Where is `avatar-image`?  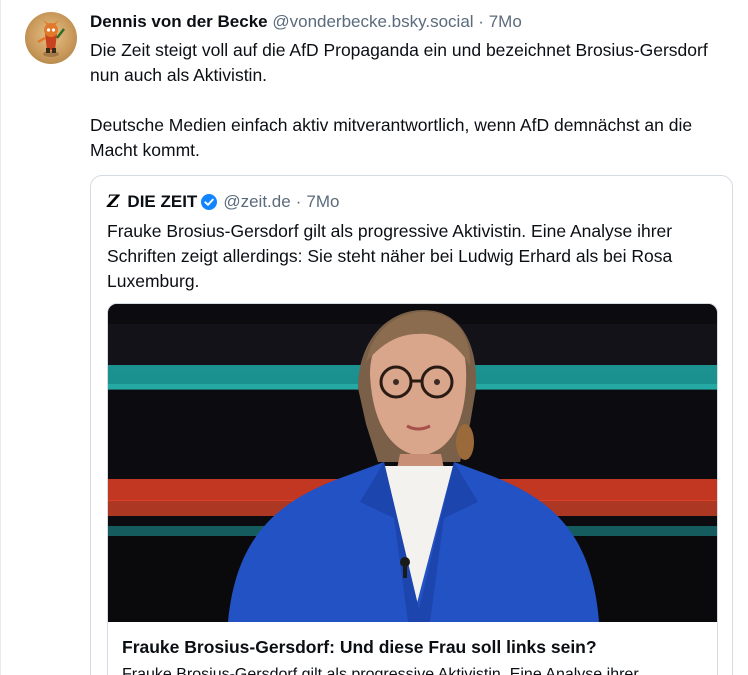 avatar-image is located at coordinates (51, 38).